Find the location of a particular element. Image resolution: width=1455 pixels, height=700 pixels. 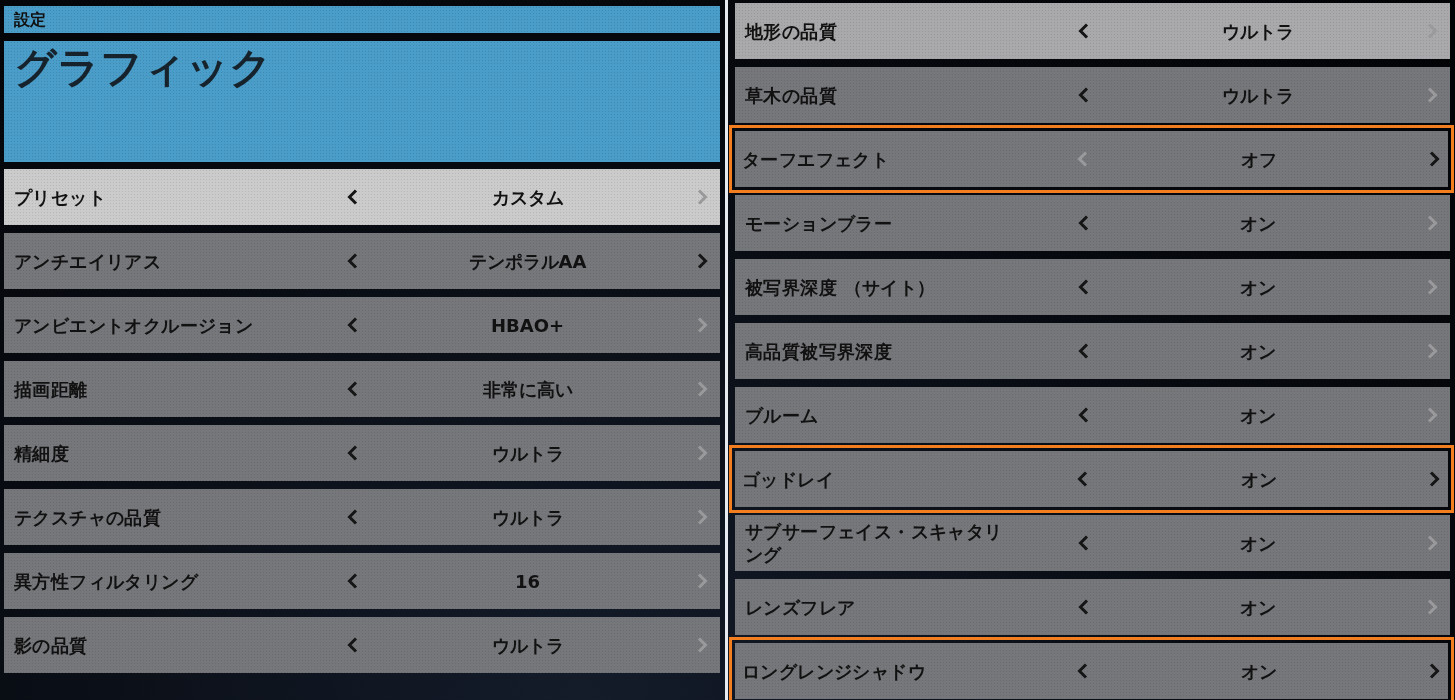

setting-label: 精細度 is located at coordinates (42, 453).